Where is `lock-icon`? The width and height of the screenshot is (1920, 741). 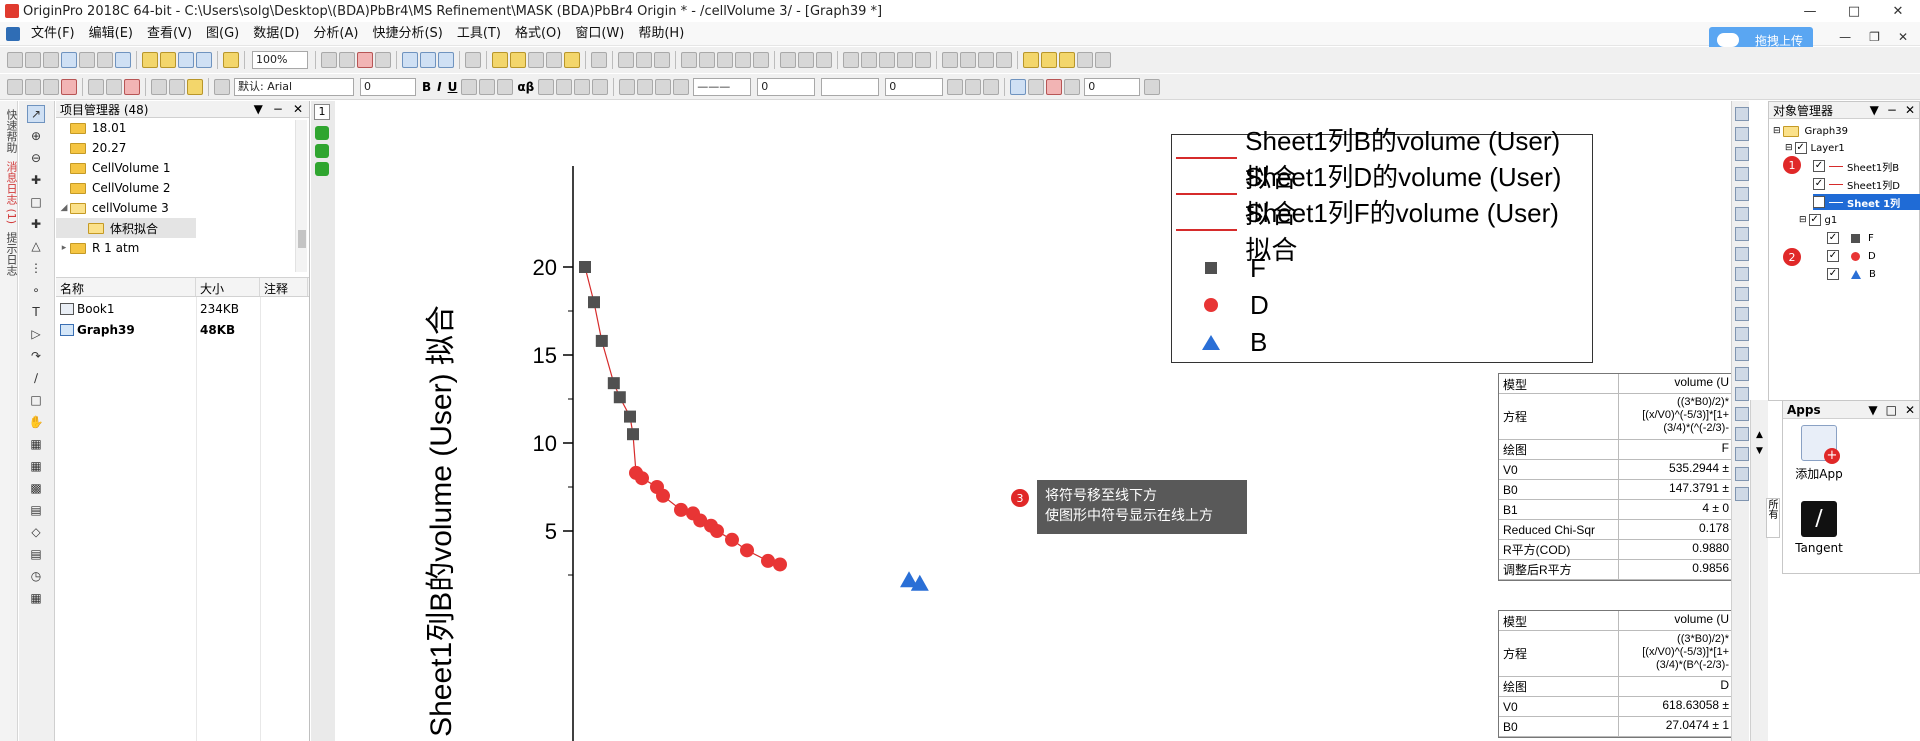 lock-icon is located at coordinates (322, 169).